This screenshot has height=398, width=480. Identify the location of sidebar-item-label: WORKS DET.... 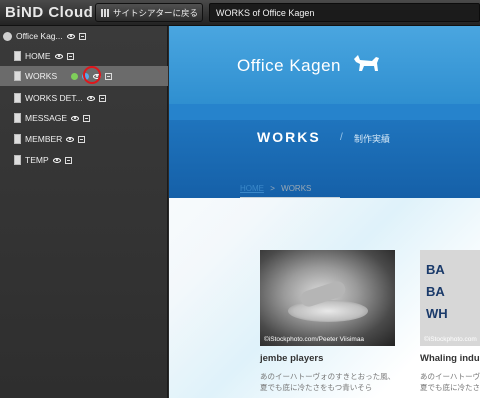
(54, 98).